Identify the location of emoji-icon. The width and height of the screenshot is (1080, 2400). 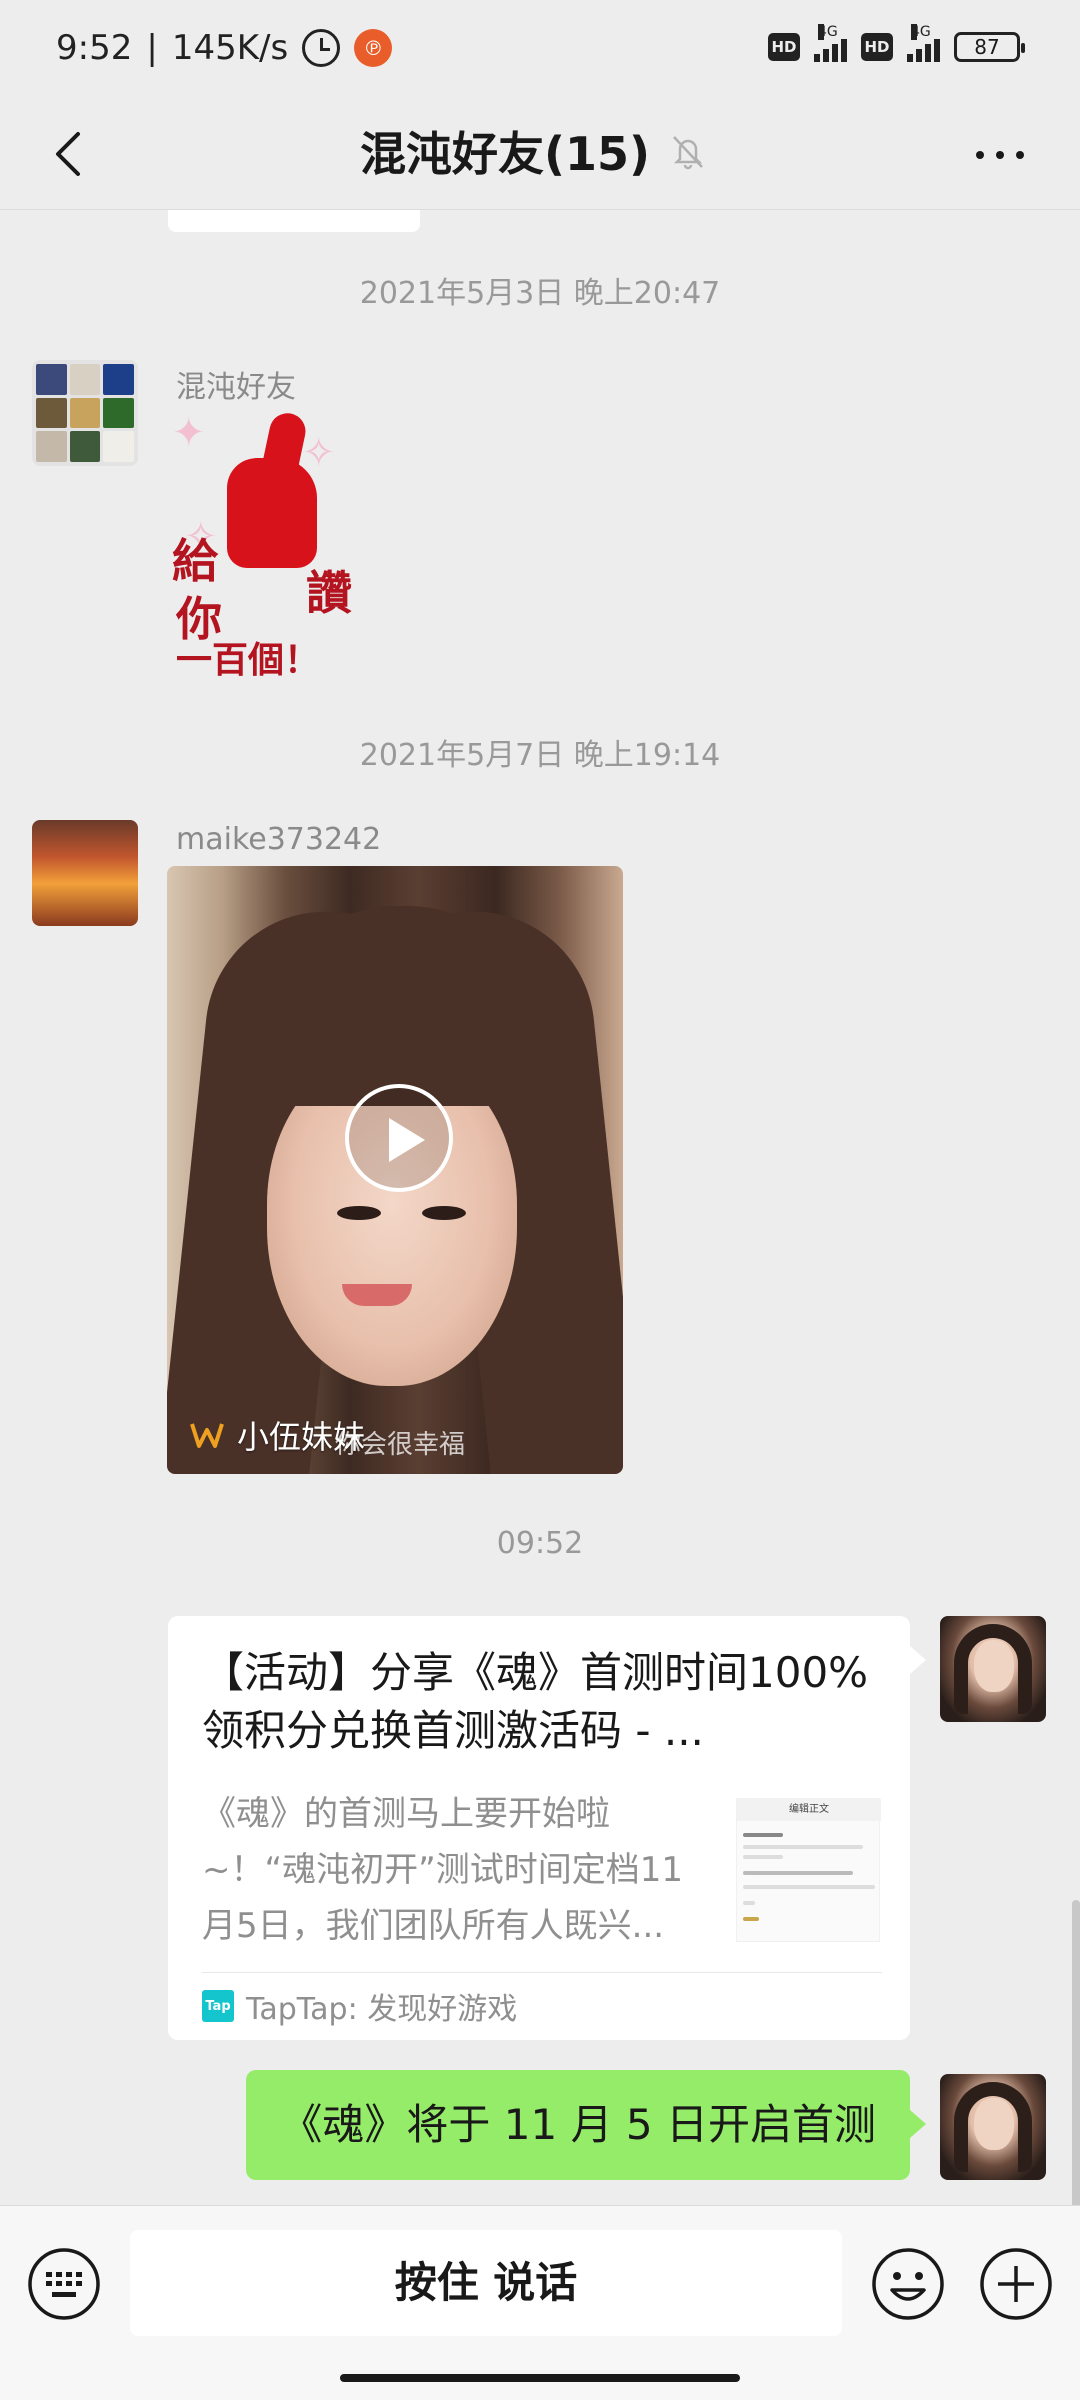
(908, 2284).